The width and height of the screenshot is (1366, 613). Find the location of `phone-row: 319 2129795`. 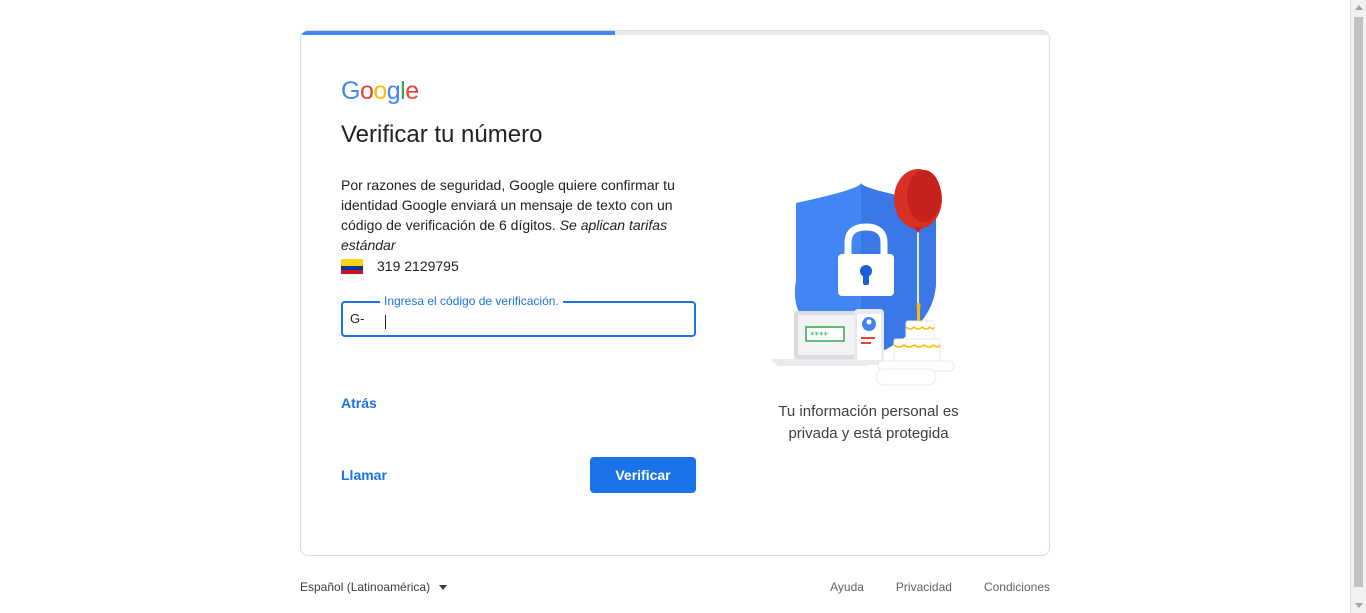

phone-row: 319 2129795 is located at coordinates (400, 266).